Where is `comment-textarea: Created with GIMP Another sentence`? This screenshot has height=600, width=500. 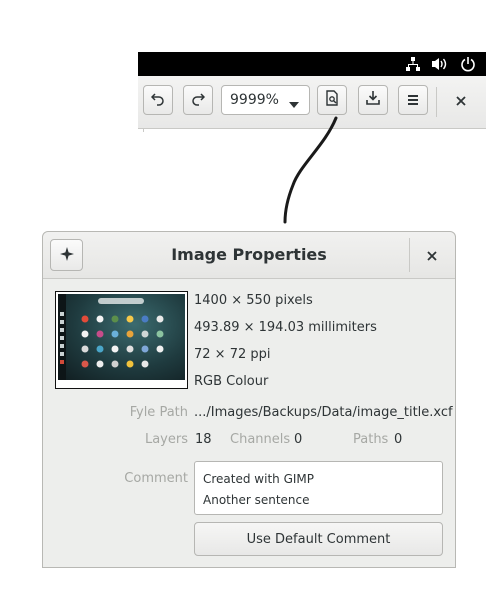 comment-textarea: Created with GIMP Another sentence is located at coordinates (318, 488).